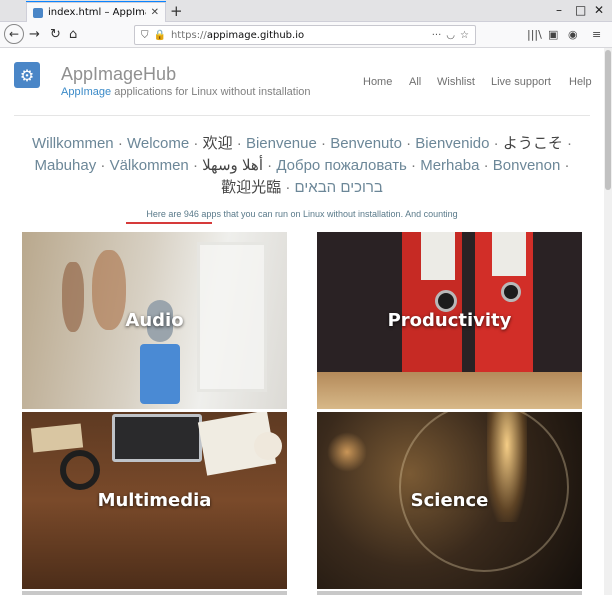 This screenshot has width=612, height=595. I want to click on close-window-button: ✕, so click(599, 10).